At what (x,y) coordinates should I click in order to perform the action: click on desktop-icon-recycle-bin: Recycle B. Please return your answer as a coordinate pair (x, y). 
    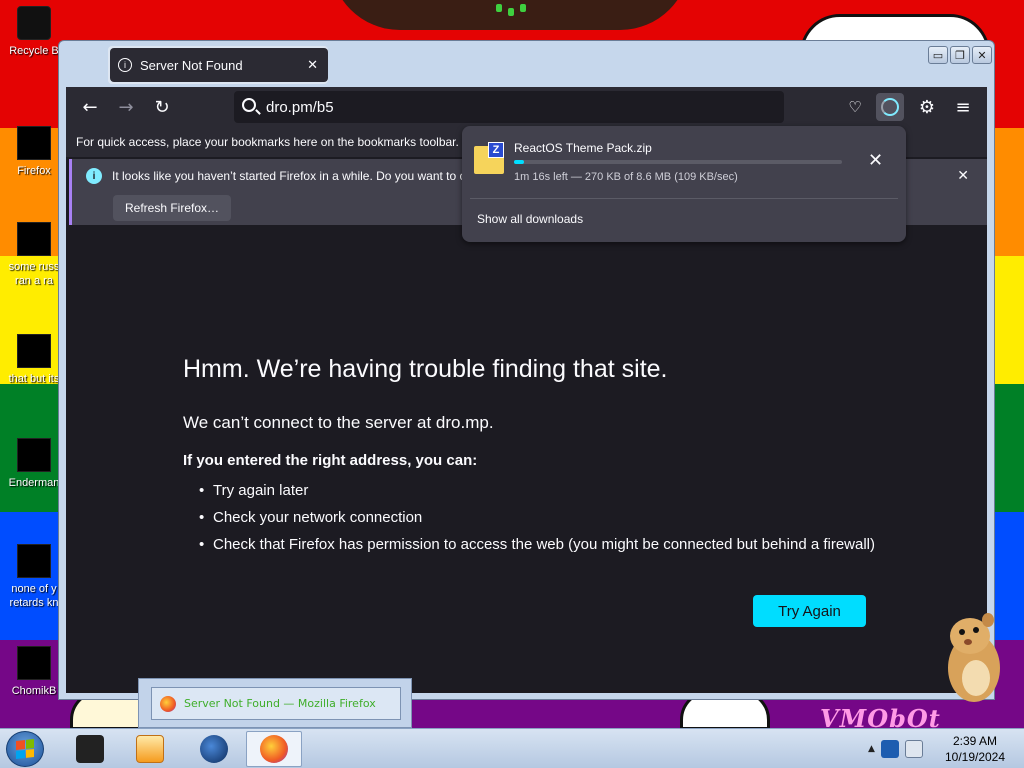
    Looking at the image, I should click on (34, 32).